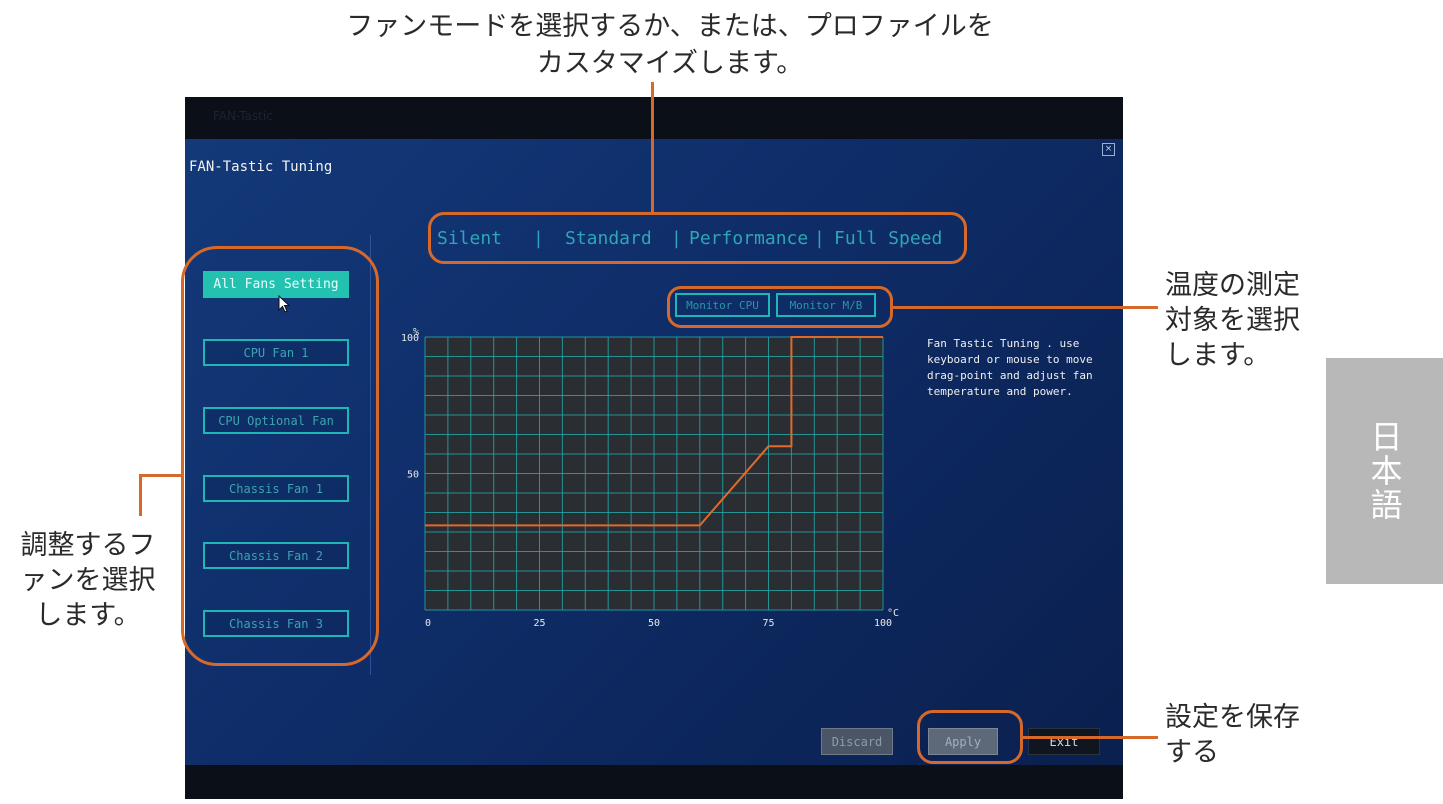  I want to click on annotation-fan-select-line3: します。, so click(88, 615).